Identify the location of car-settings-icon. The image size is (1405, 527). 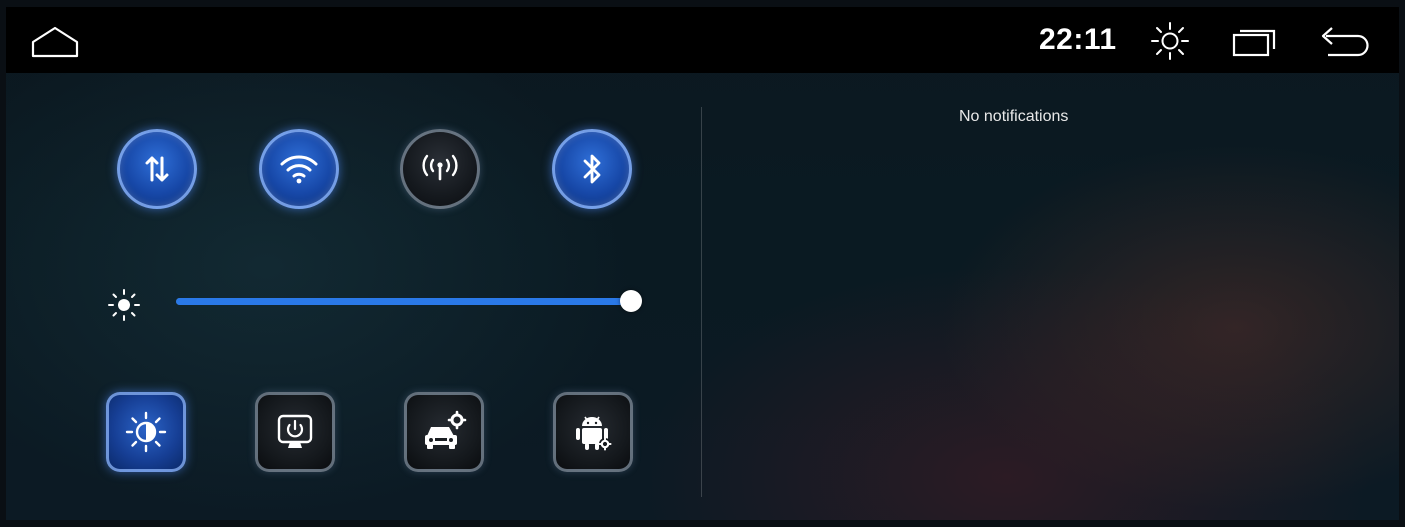
(446, 429).